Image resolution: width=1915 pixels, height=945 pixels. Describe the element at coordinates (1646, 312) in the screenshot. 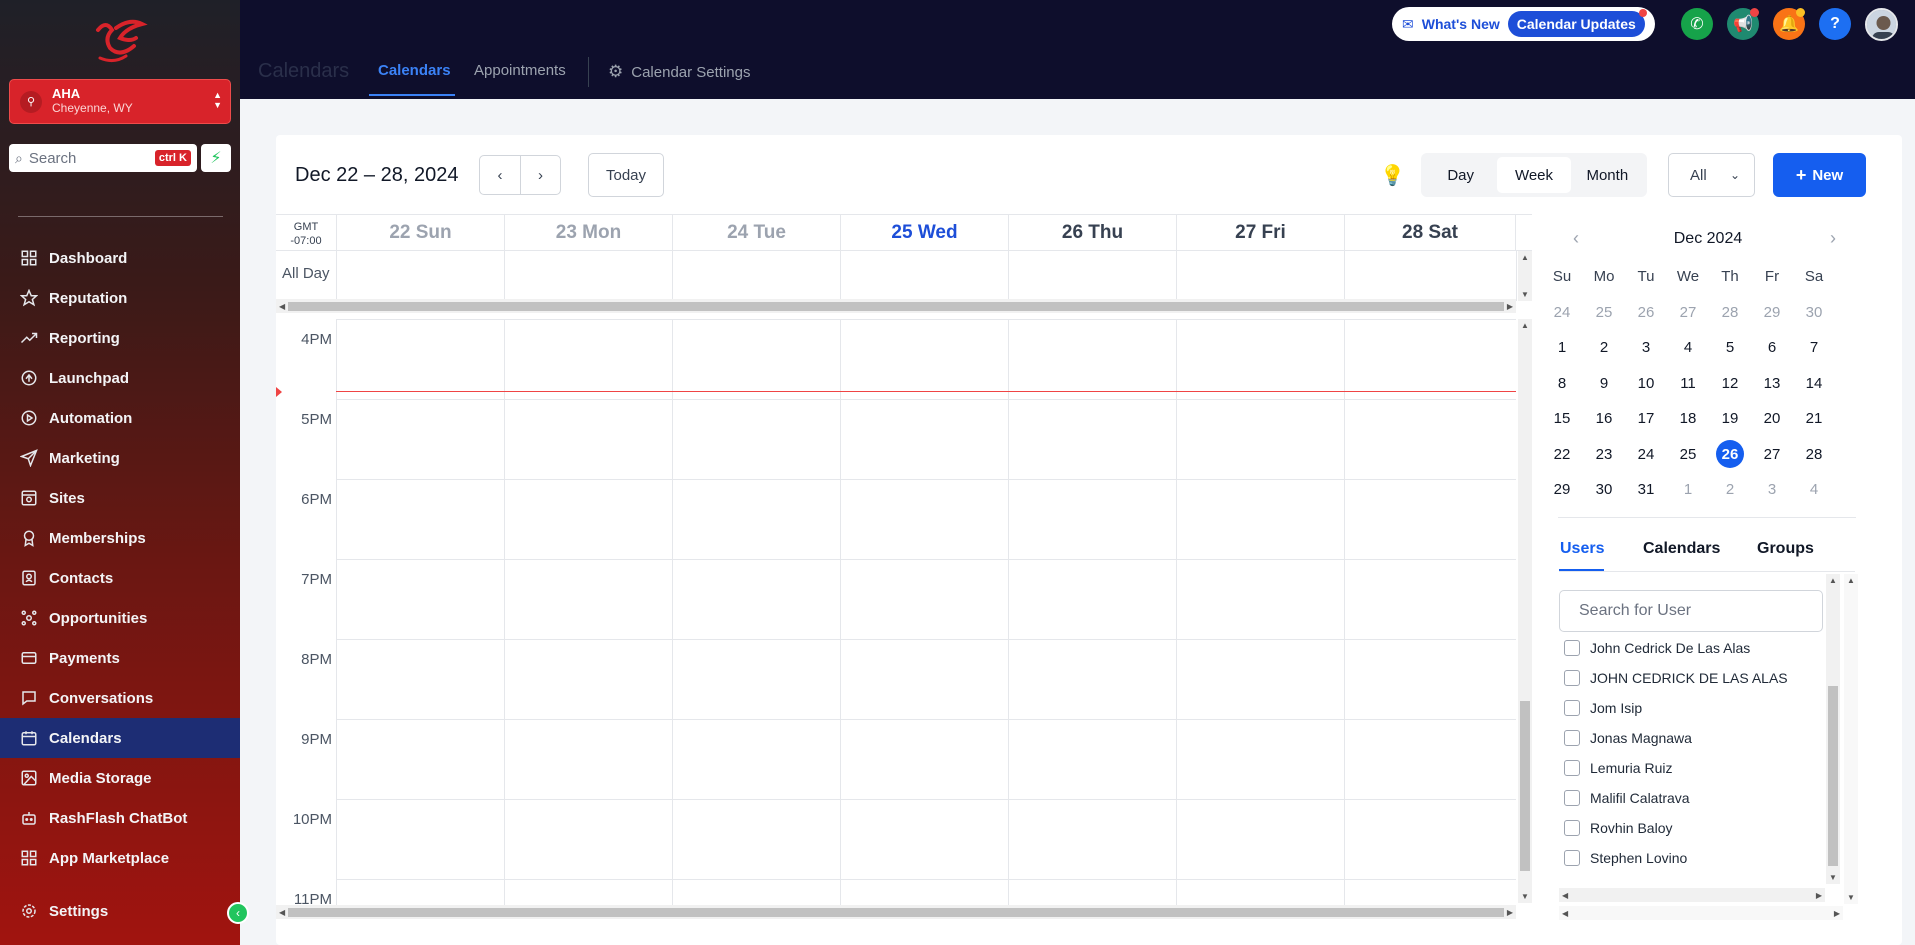

I see `mini-day: 26` at that location.